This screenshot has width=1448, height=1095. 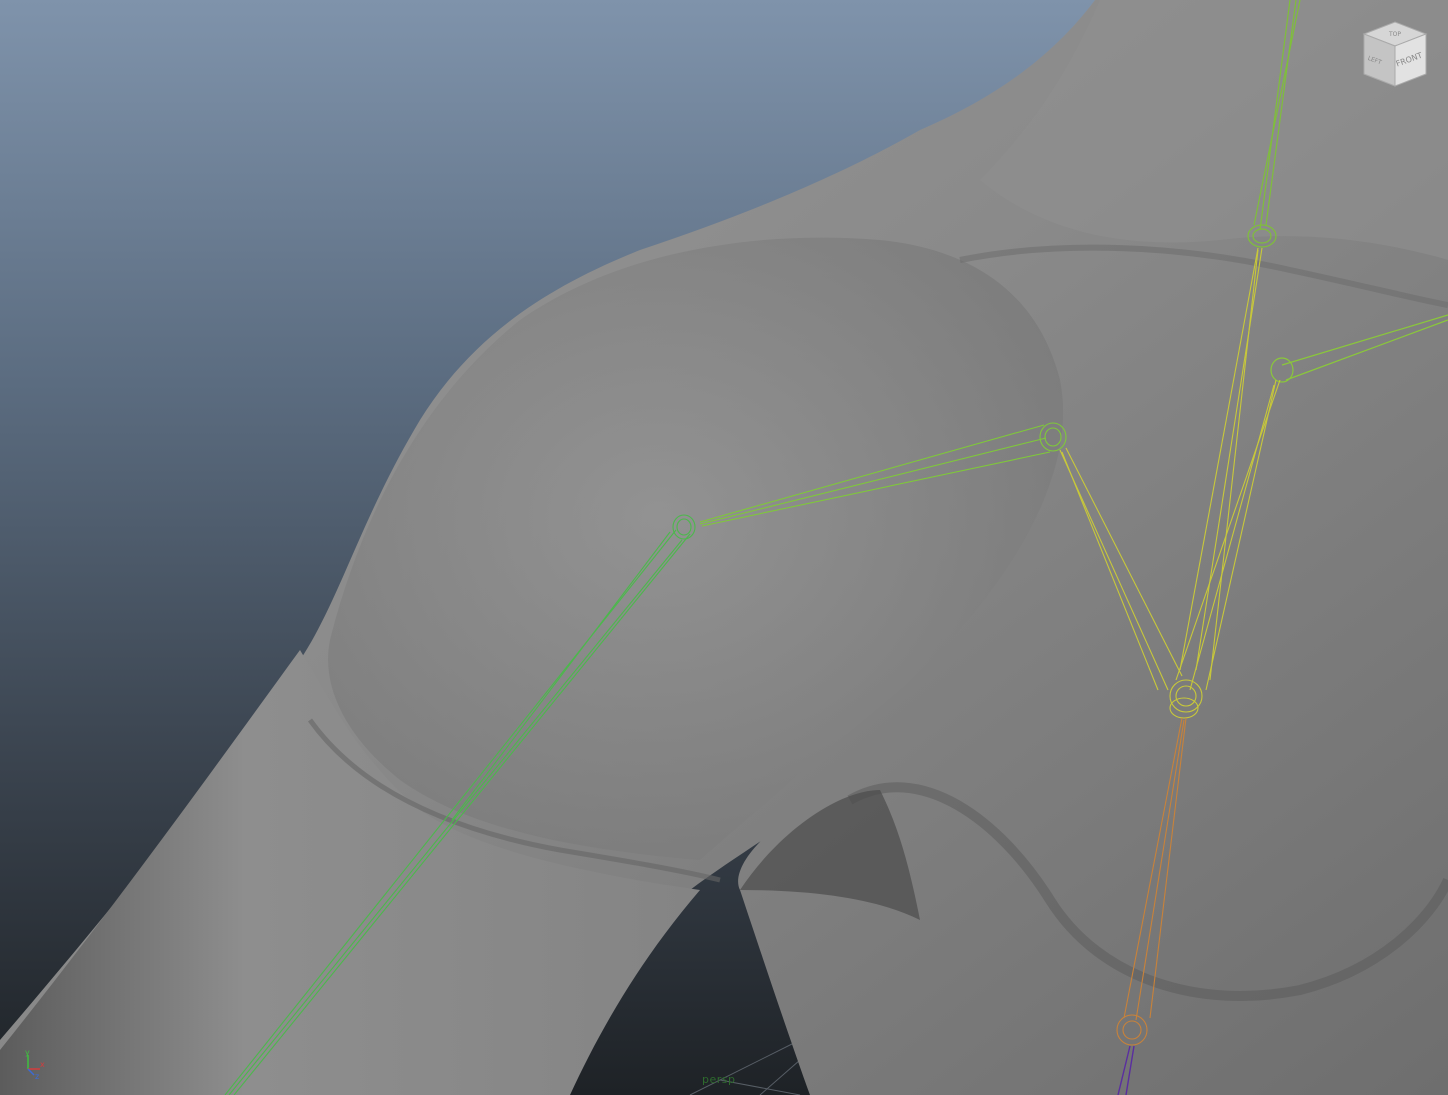 What do you see at coordinates (42, 1064) in the screenshot?
I see `axis-x-label: x` at bounding box center [42, 1064].